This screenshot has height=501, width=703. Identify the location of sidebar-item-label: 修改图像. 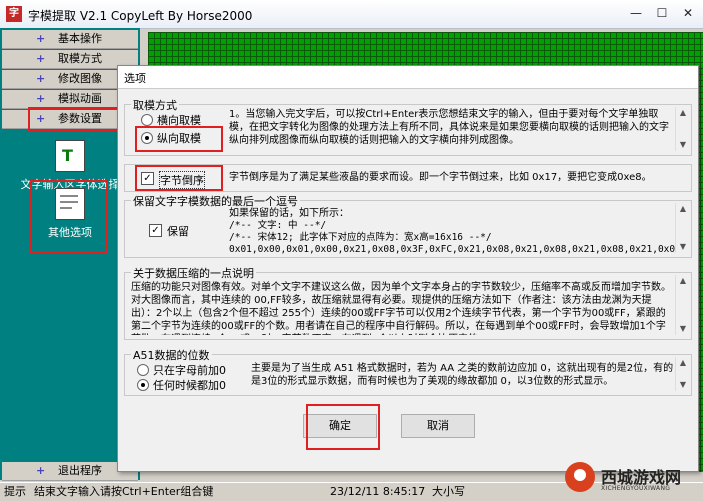
(80, 78).